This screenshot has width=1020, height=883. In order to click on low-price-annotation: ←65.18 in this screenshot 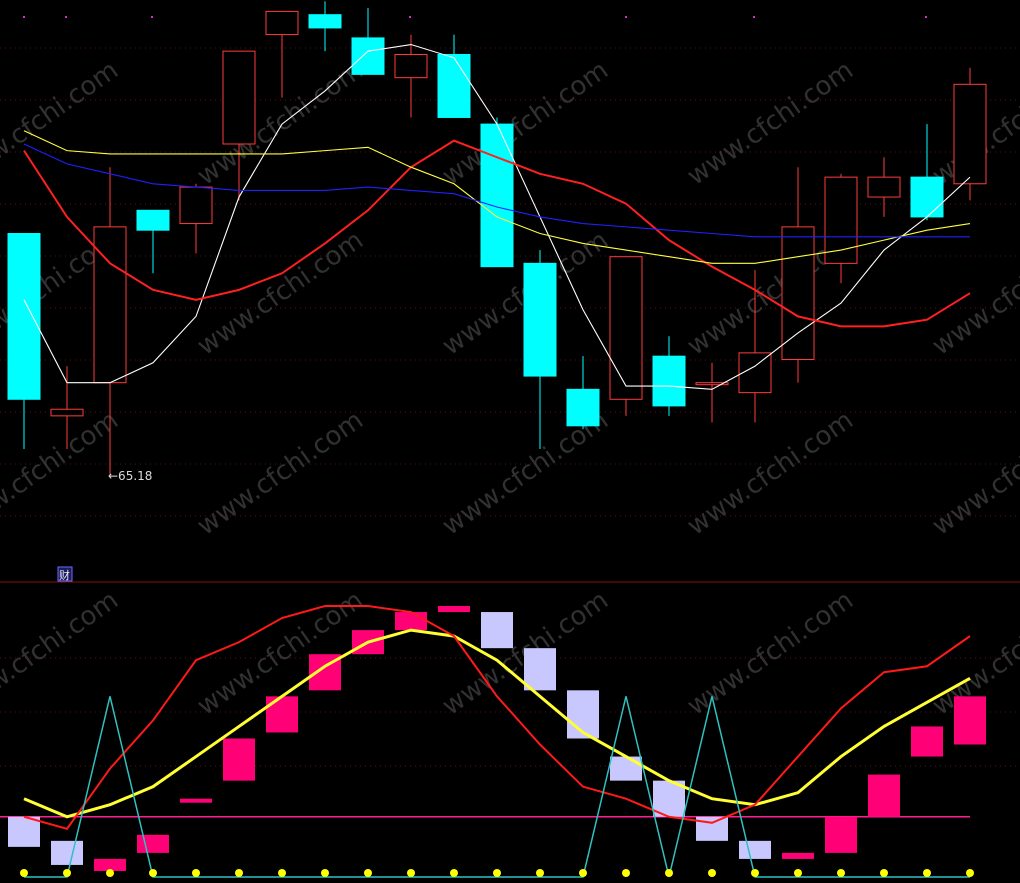, I will do `click(130, 476)`.